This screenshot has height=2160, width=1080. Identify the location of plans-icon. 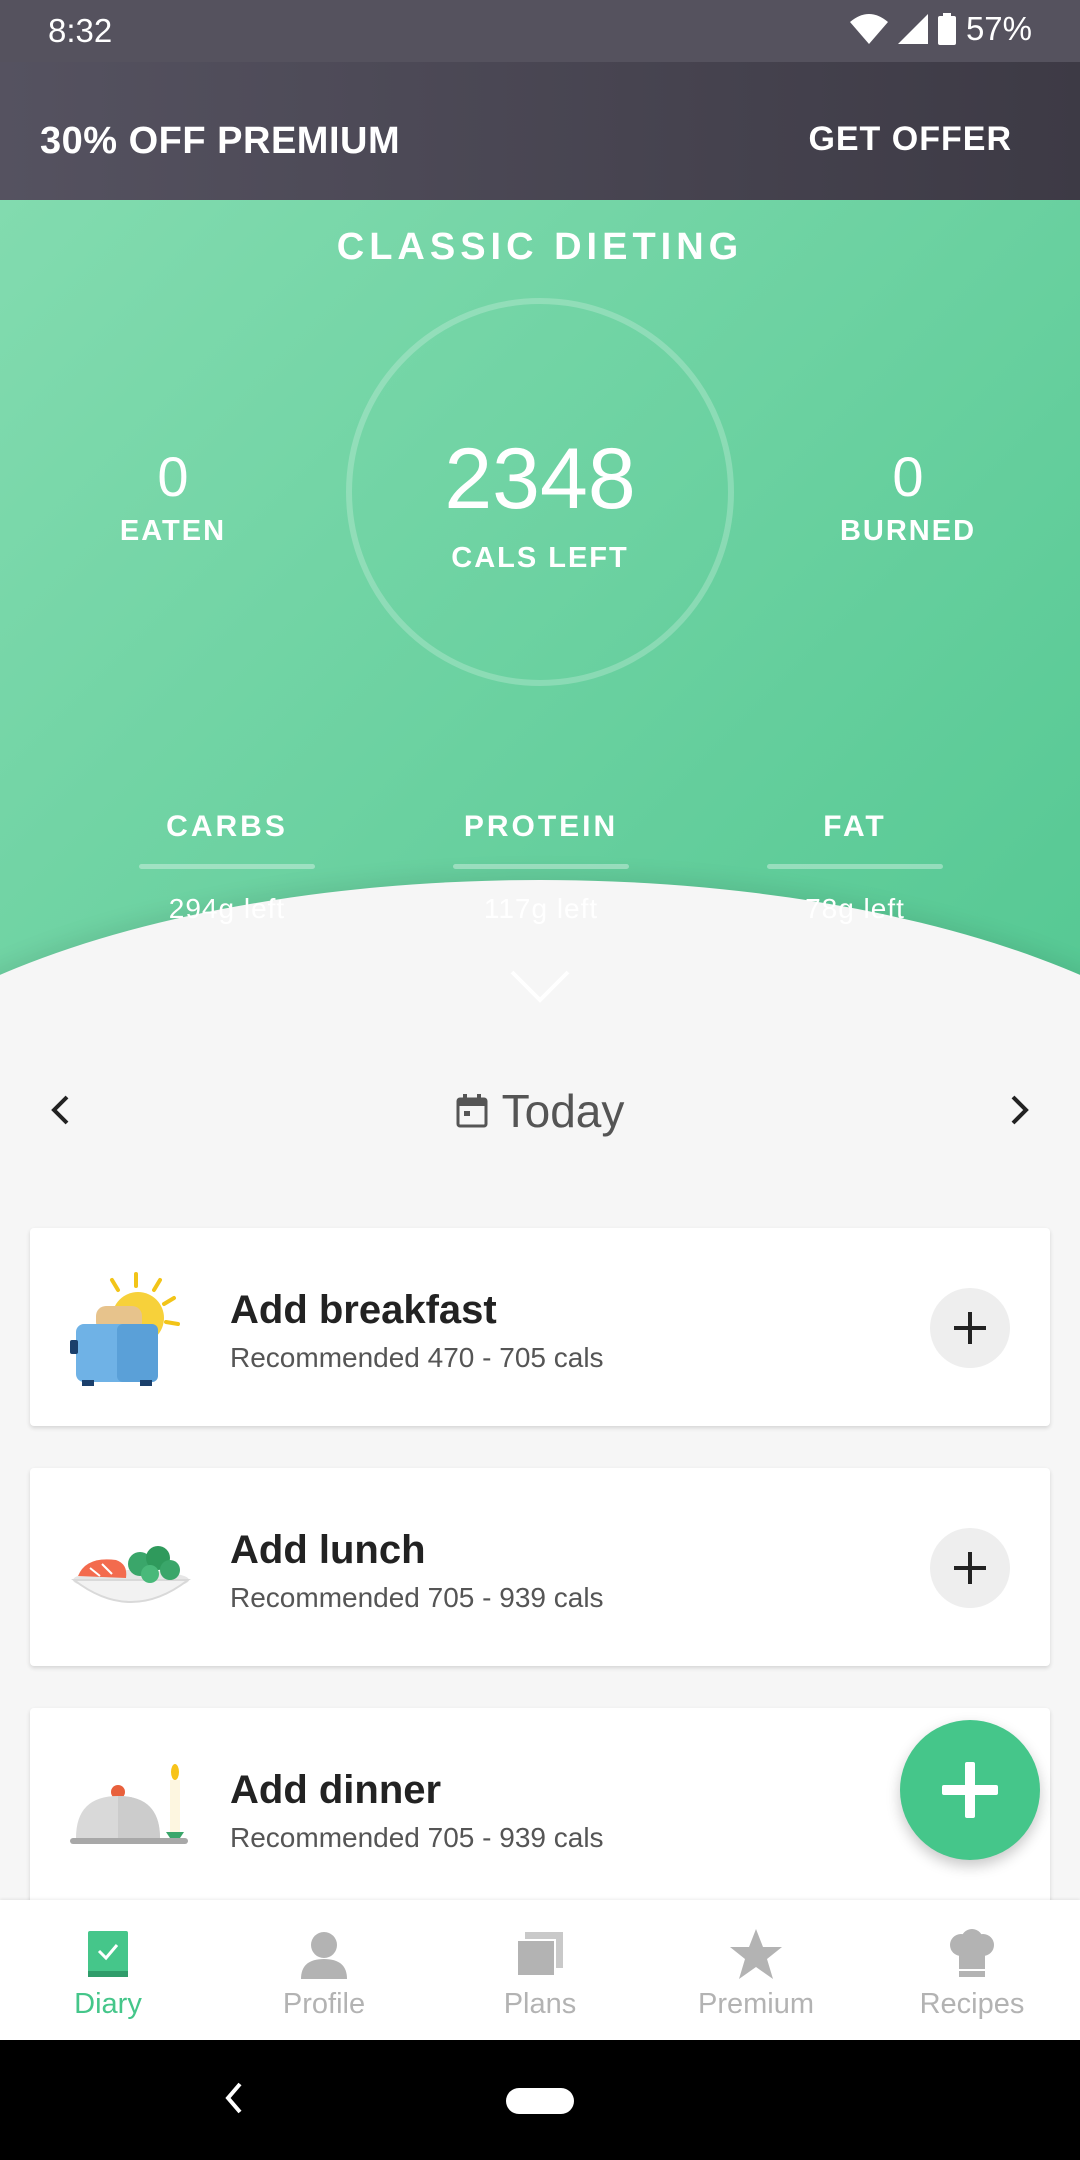
(540, 1954).